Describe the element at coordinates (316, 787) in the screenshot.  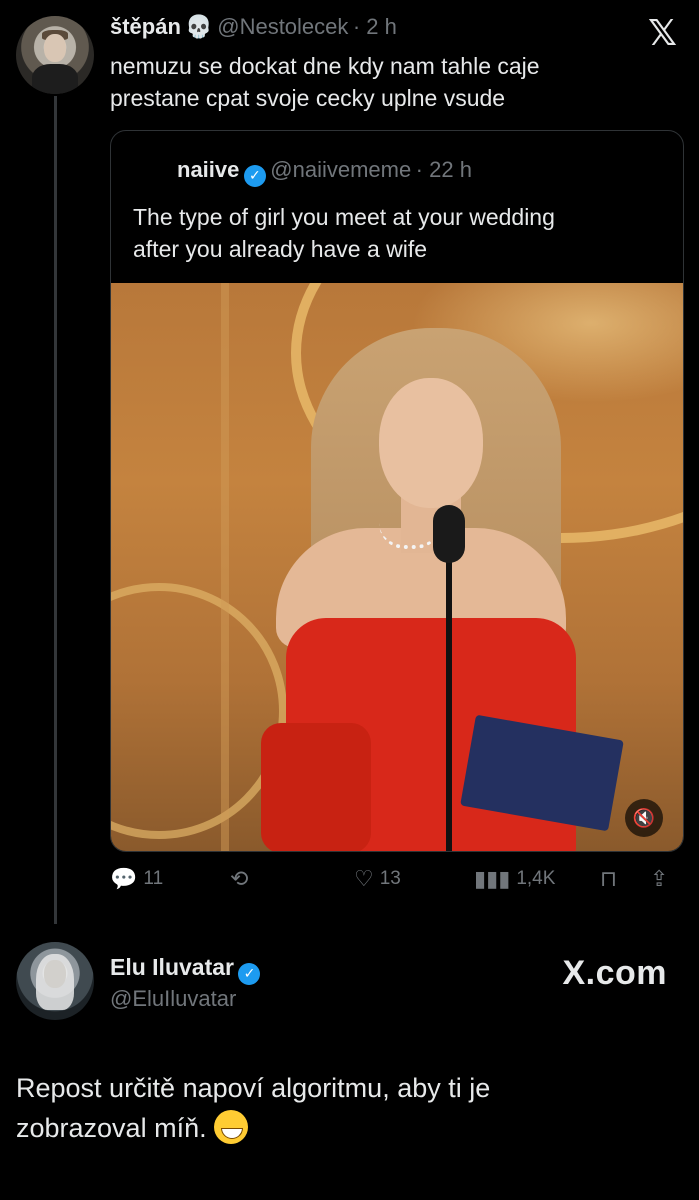
I see `red-sleeve` at that location.